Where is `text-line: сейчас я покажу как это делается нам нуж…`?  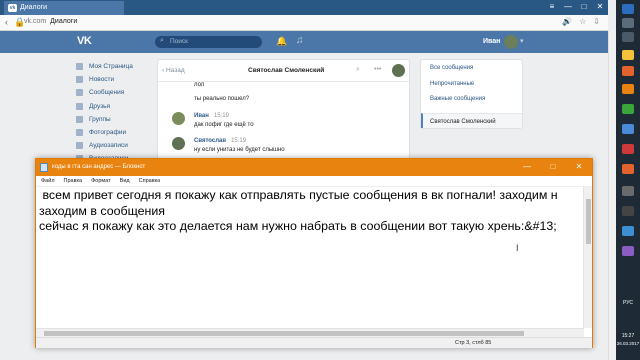 text-line: сейчас я покажу как это делается нам нуж… is located at coordinates (298, 226).